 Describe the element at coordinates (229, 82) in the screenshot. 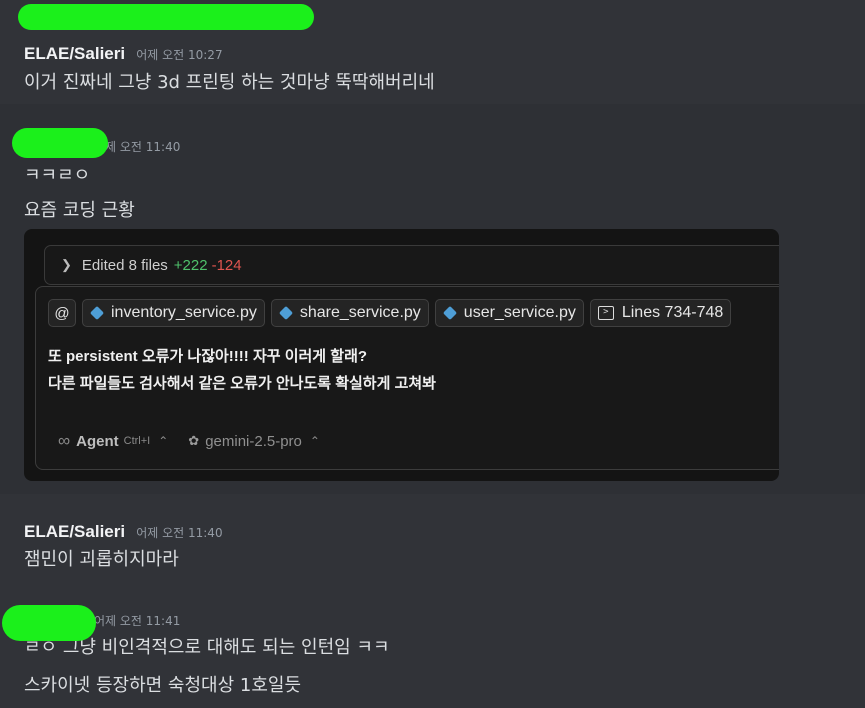

I see `message-text: 이거 진짜네 그냥 3d 프린팅 하는 것마냥 뚝딱해버리네` at that location.